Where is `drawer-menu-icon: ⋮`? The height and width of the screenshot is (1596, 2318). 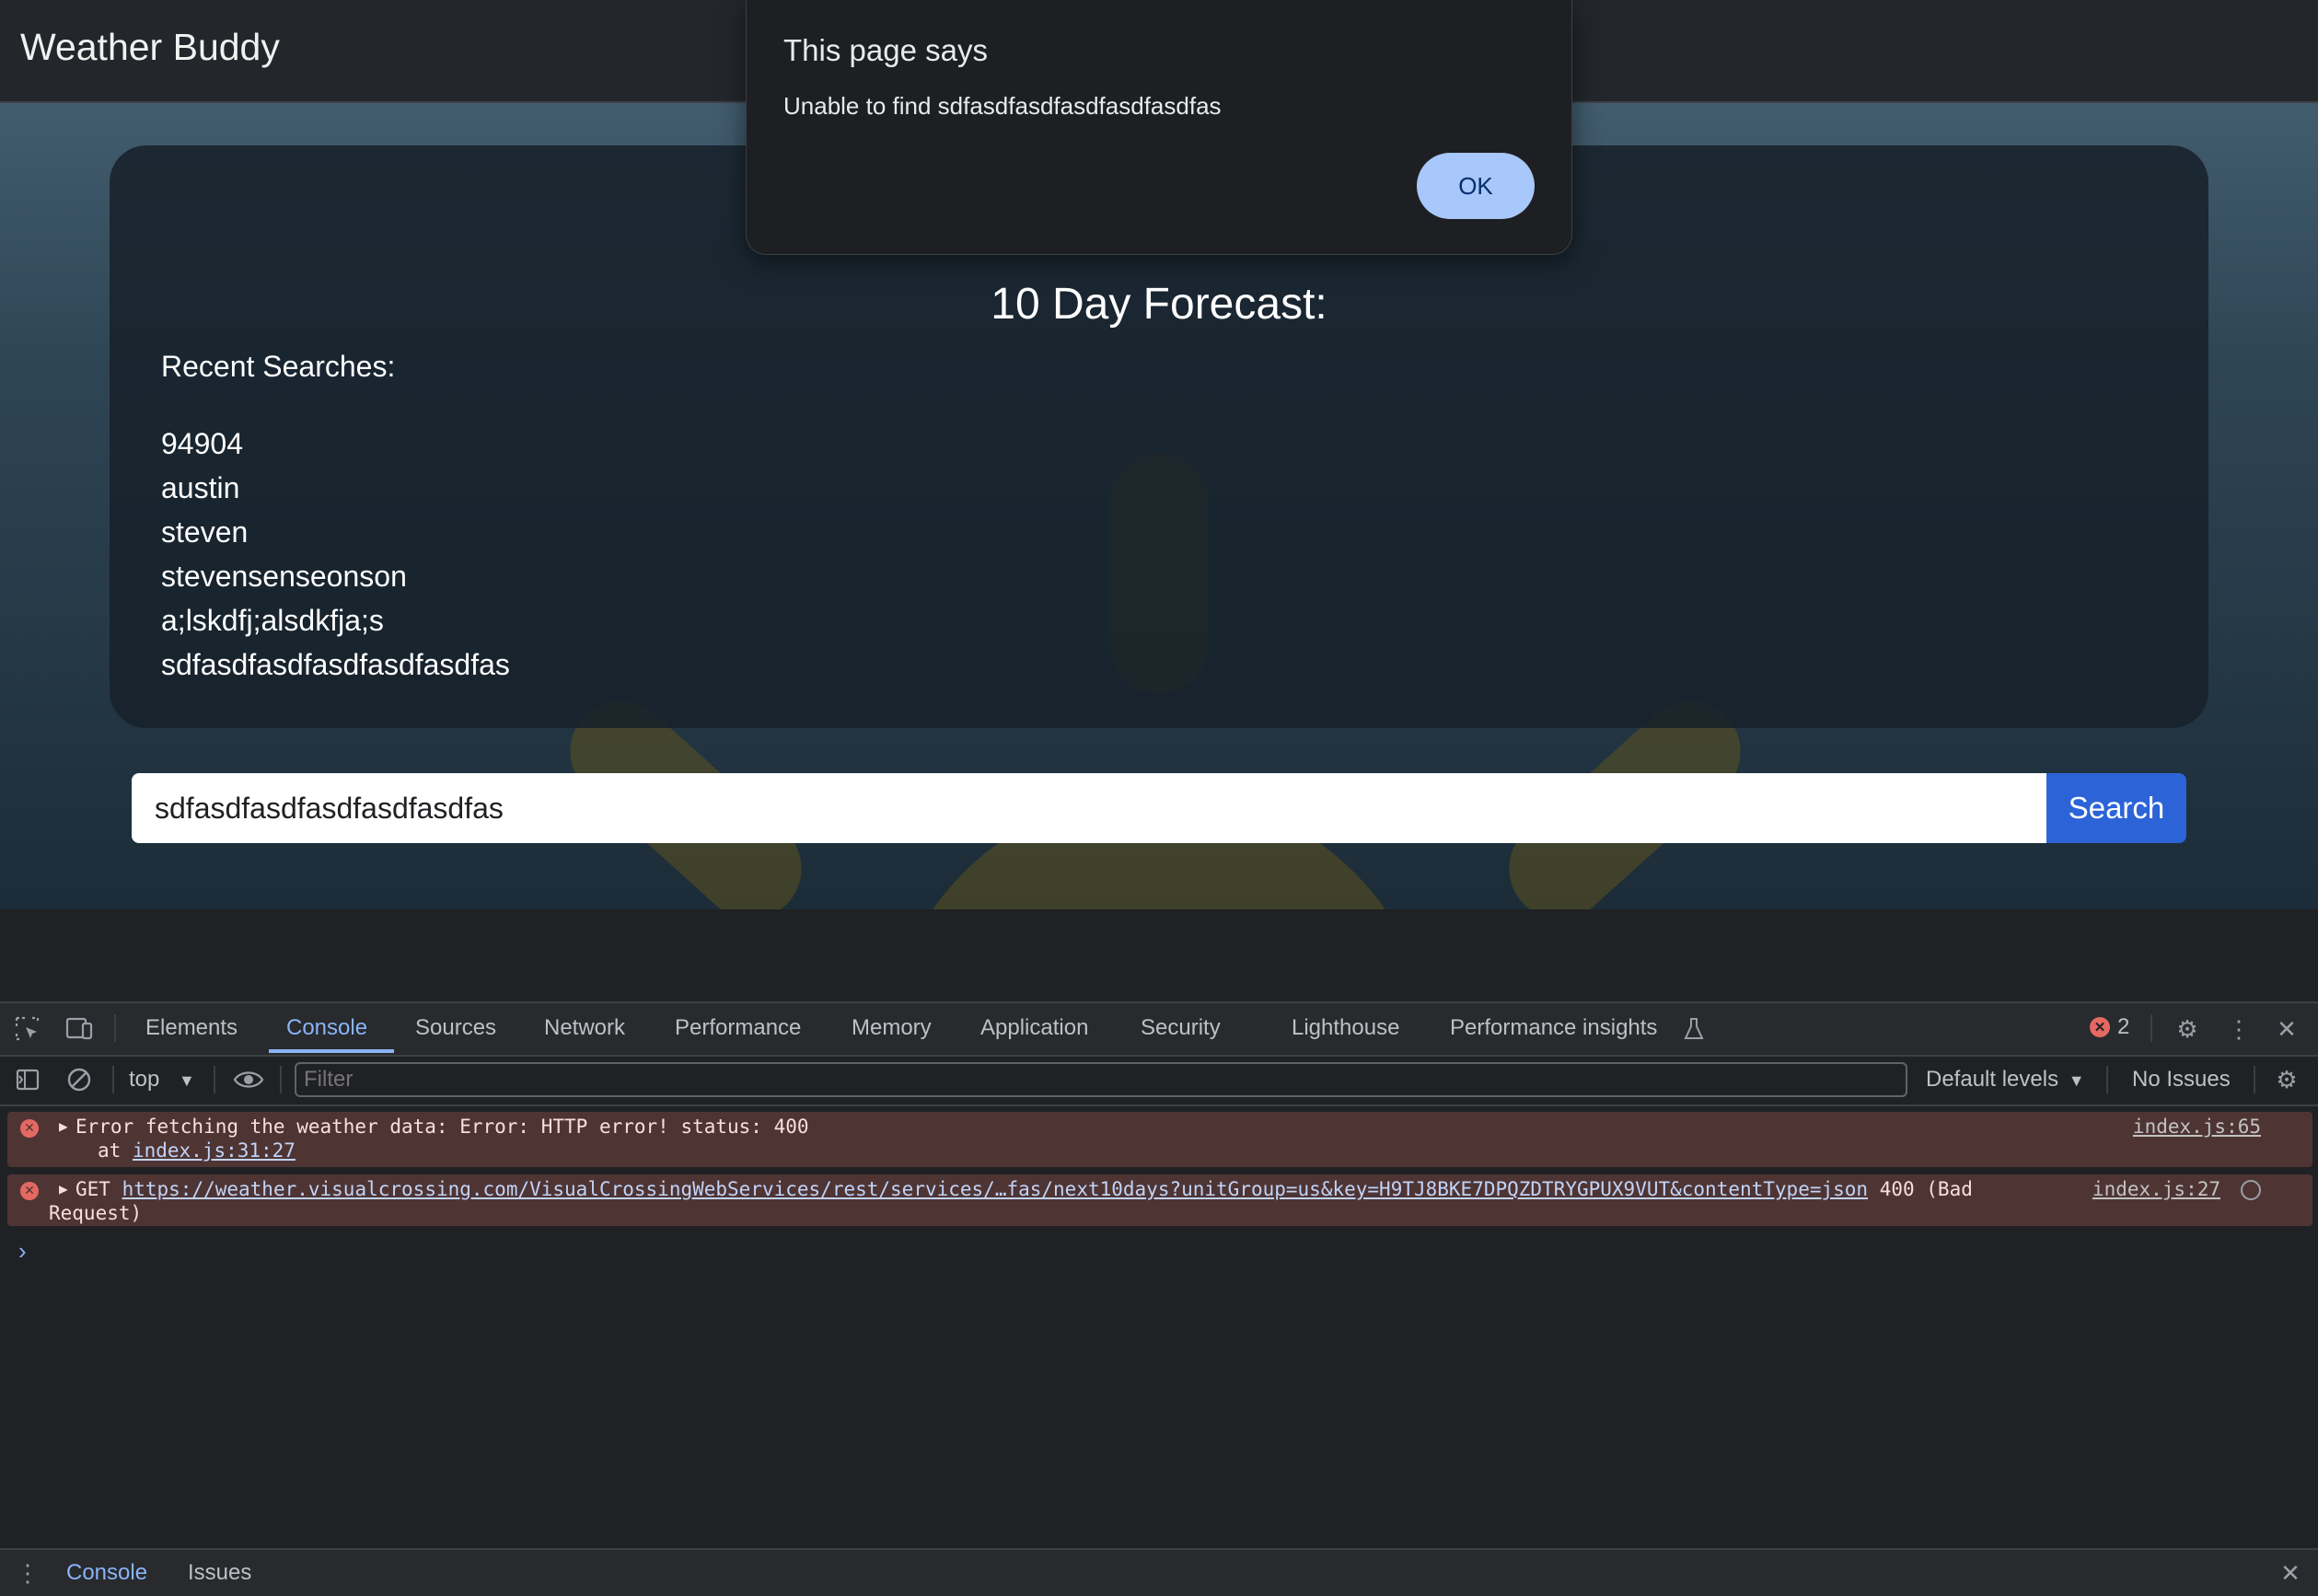
drawer-menu-icon: ⋮ is located at coordinates (27, 1573).